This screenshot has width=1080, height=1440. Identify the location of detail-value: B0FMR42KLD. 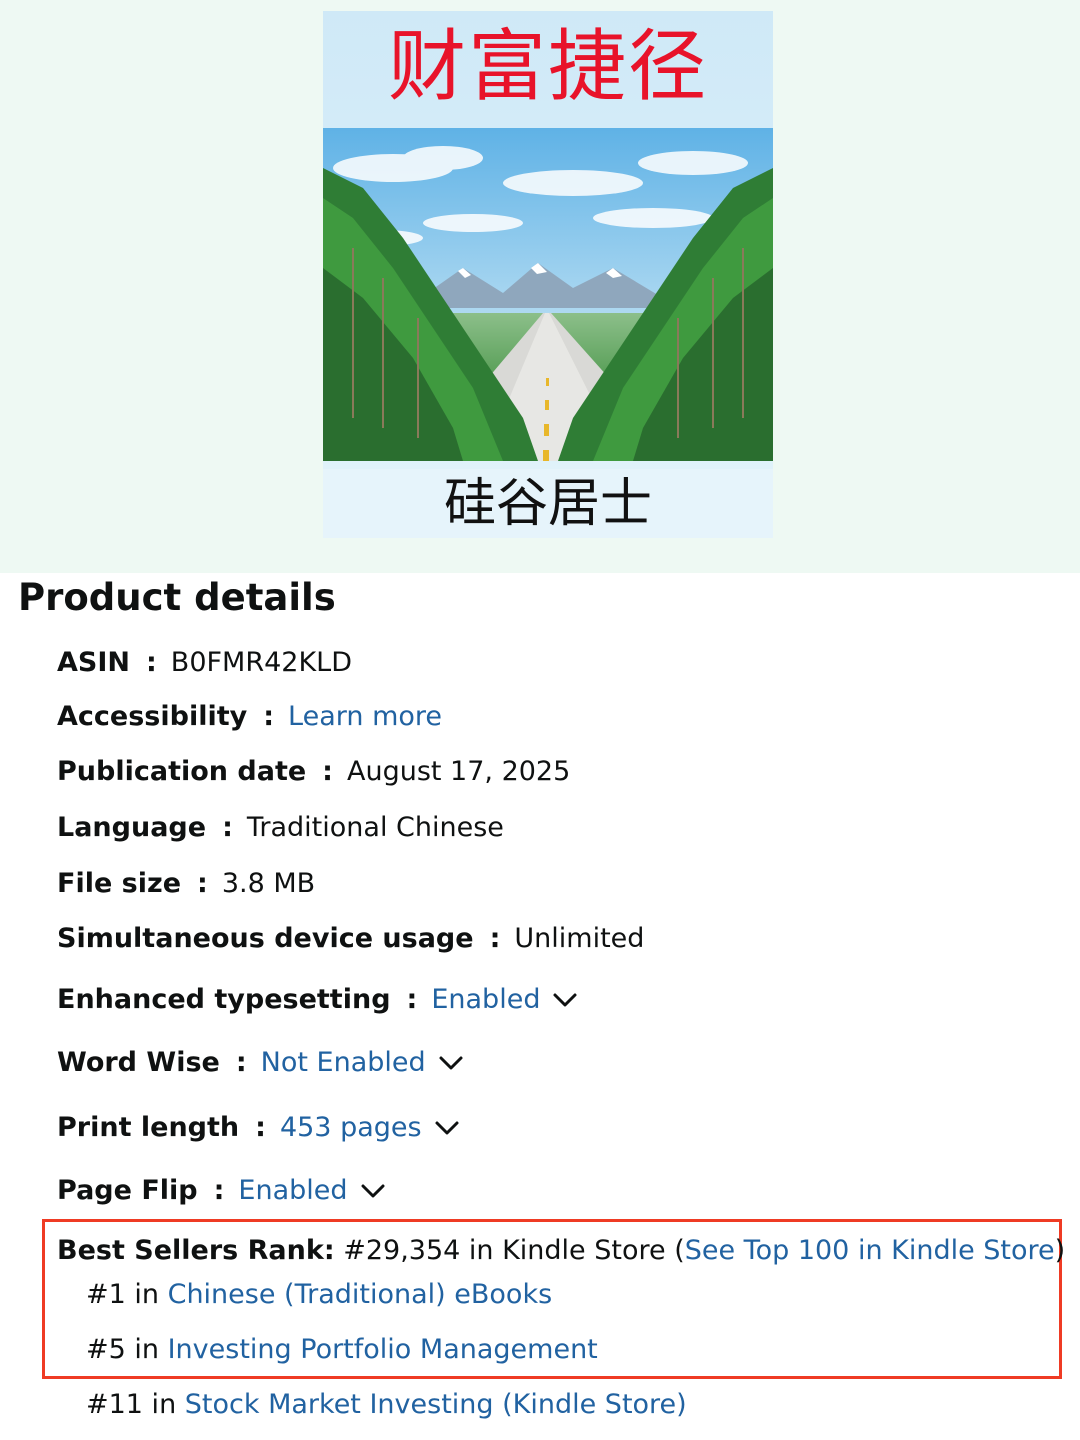
(261, 662).